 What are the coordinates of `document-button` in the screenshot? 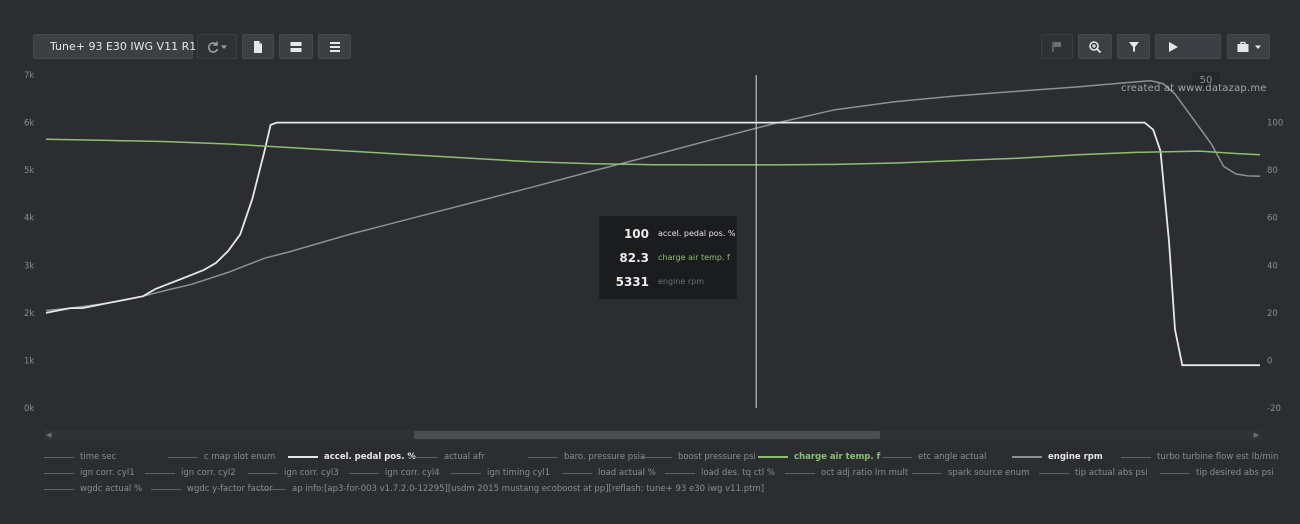 It's located at (258, 46).